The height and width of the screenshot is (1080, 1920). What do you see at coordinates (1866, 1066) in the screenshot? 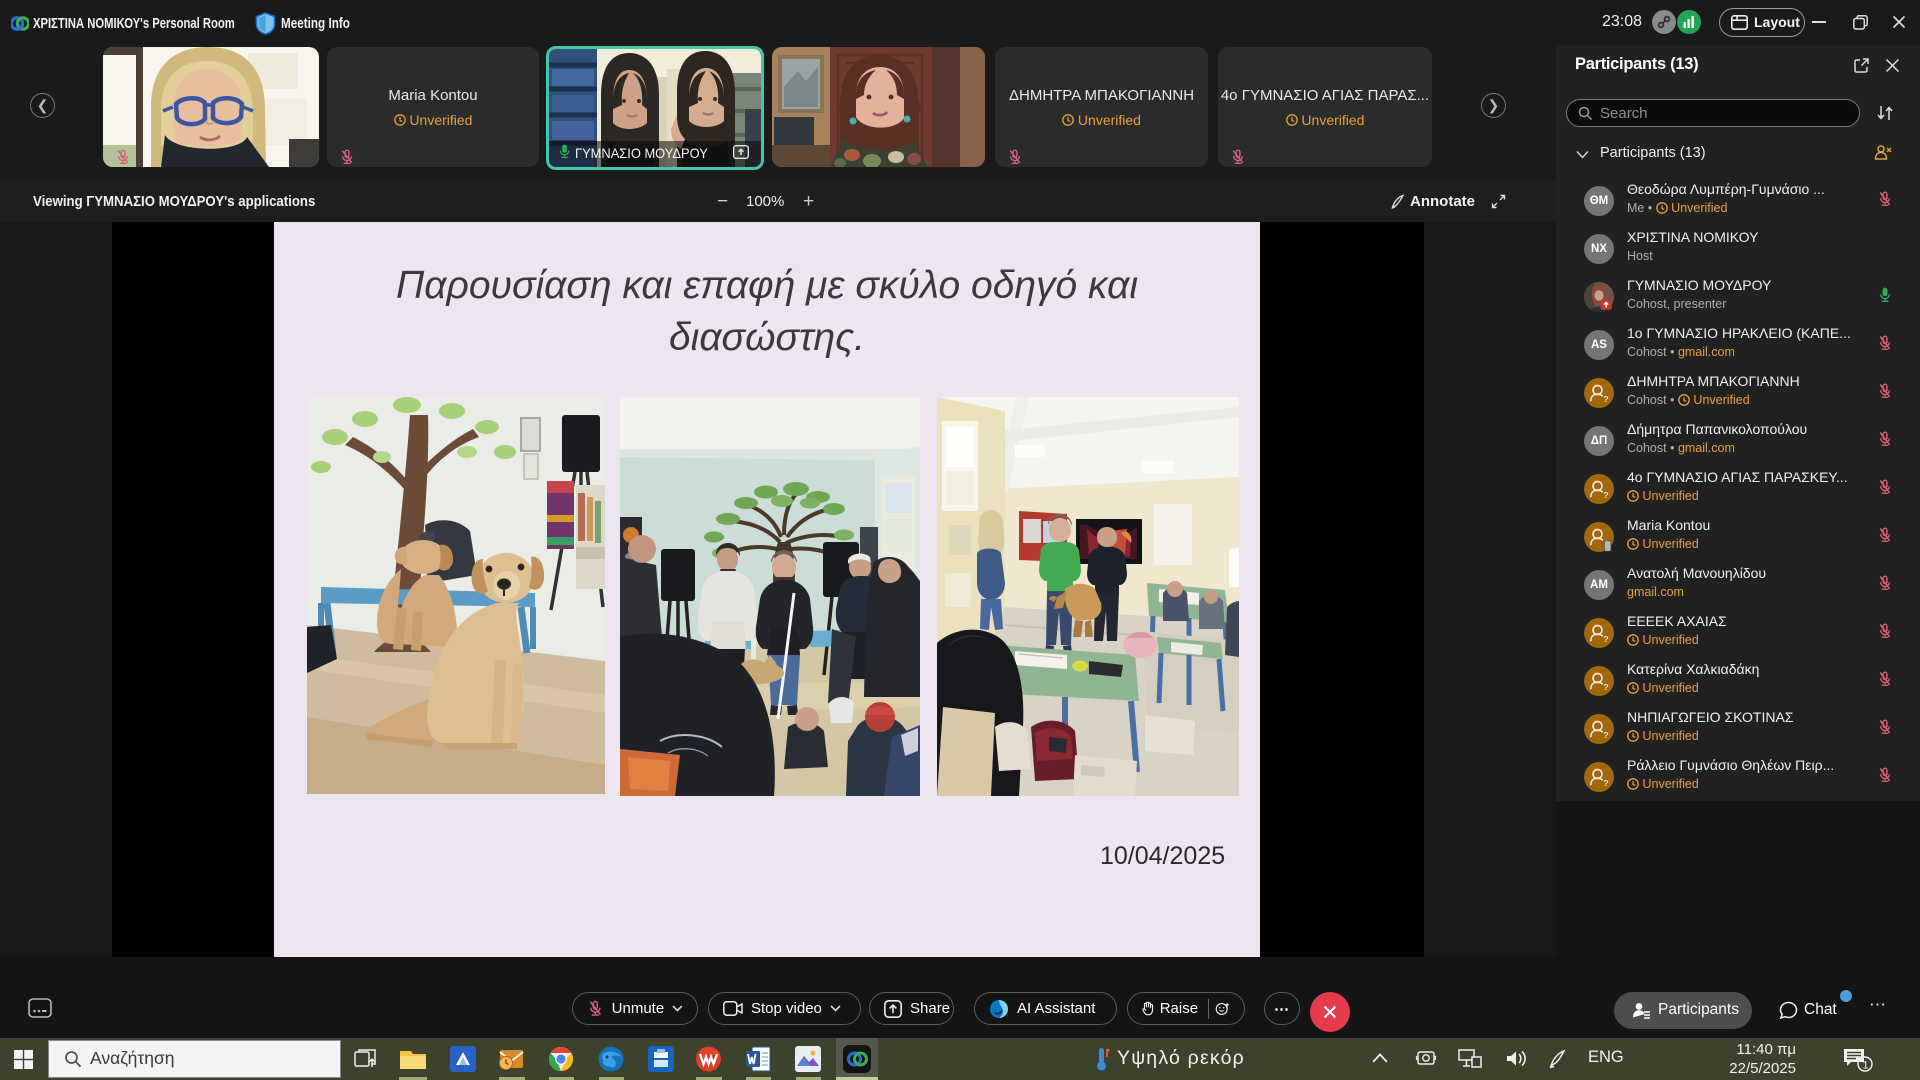
I see `svg-text: 1` at bounding box center [1866, 1066].